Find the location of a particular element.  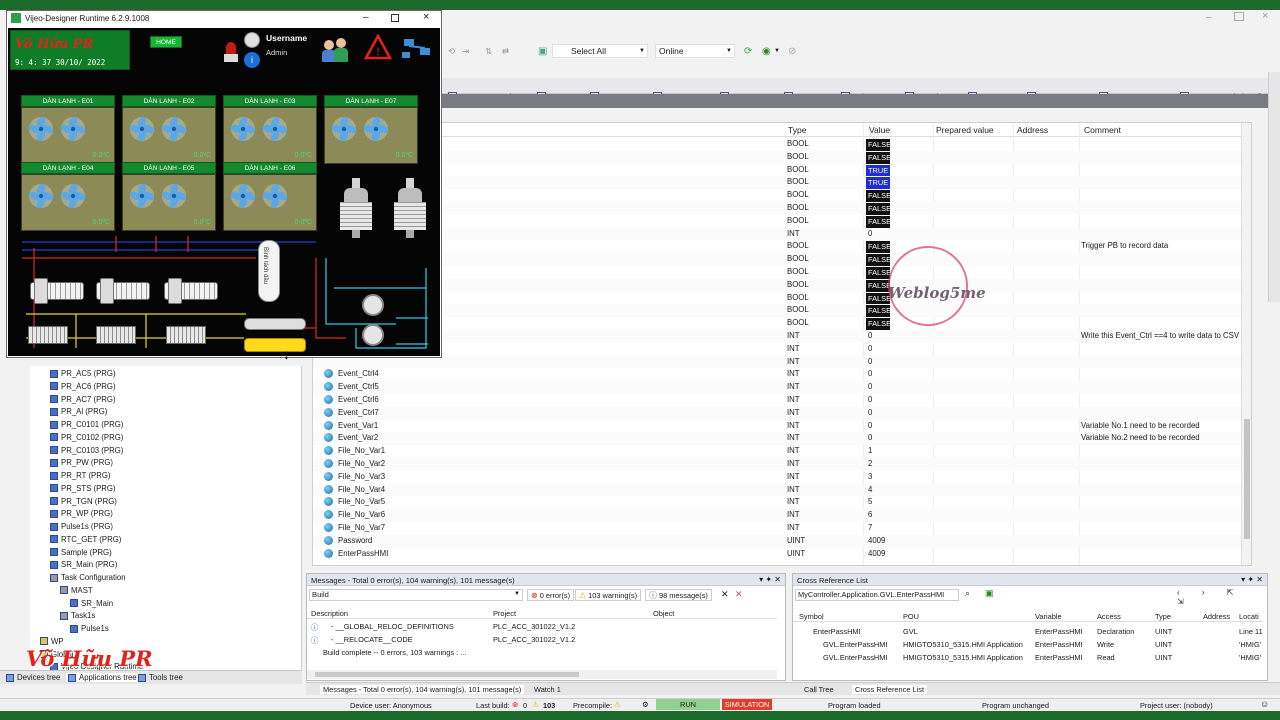

condenser is located at coordinates (186, 335).